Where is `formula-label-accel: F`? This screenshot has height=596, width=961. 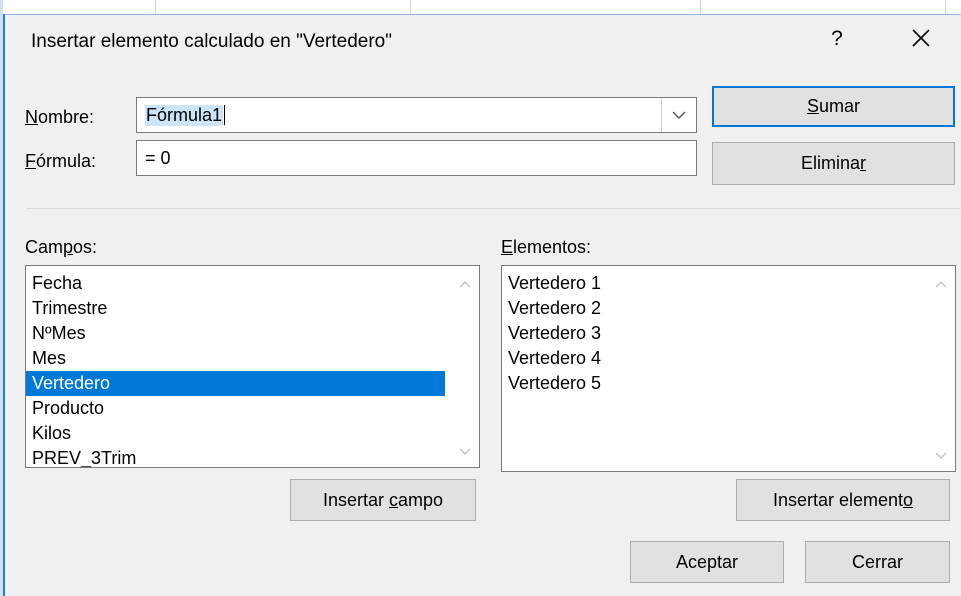 formula-label-accel: F is located at coordinates (30, 161).